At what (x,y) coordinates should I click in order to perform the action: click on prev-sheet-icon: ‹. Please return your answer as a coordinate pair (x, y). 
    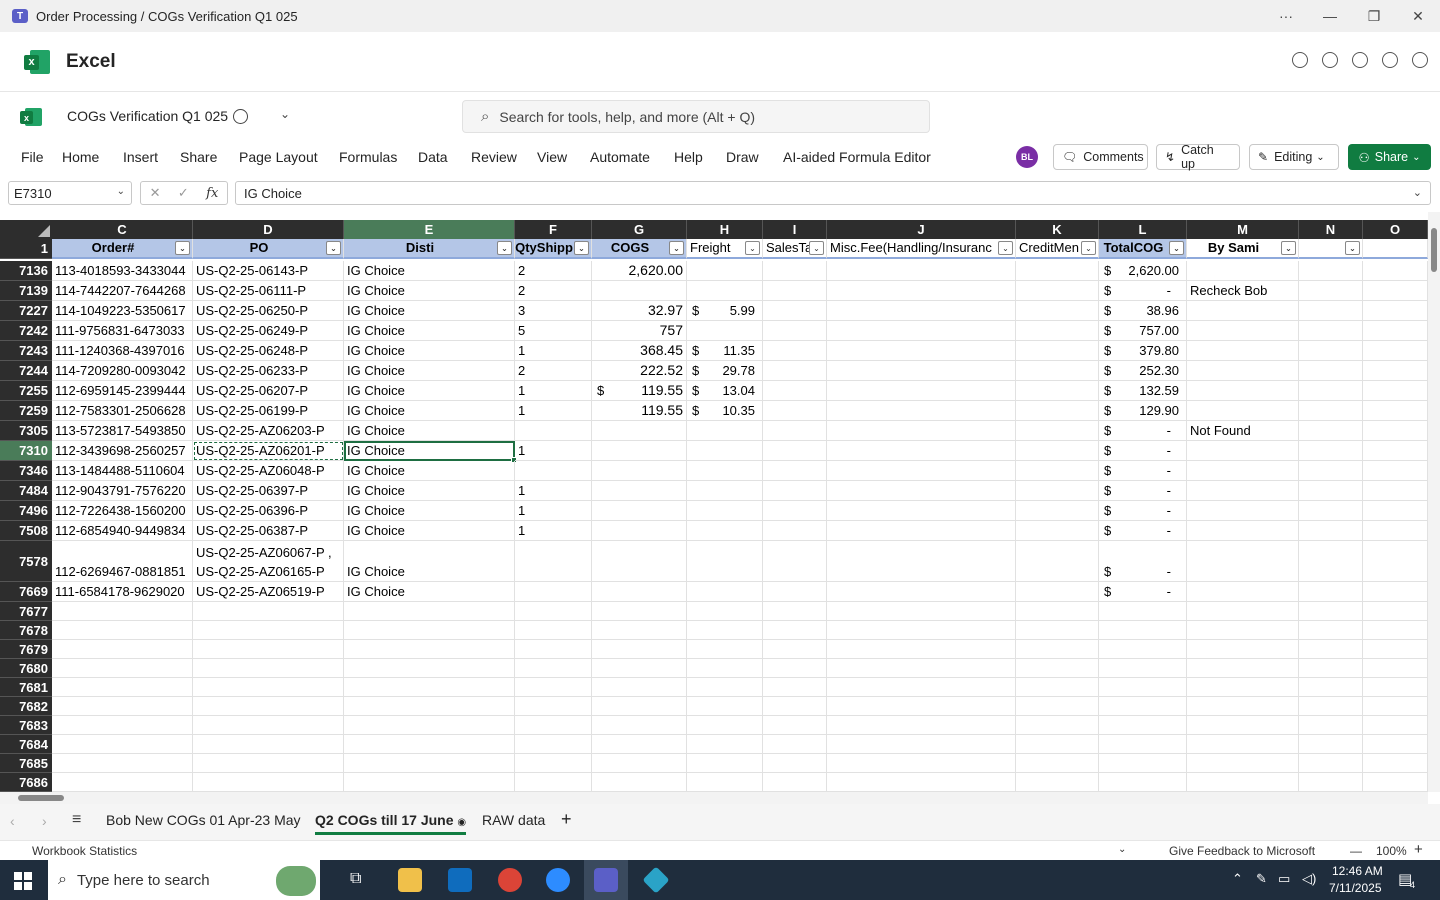
    Looking at the image, I should click on (12, 821).